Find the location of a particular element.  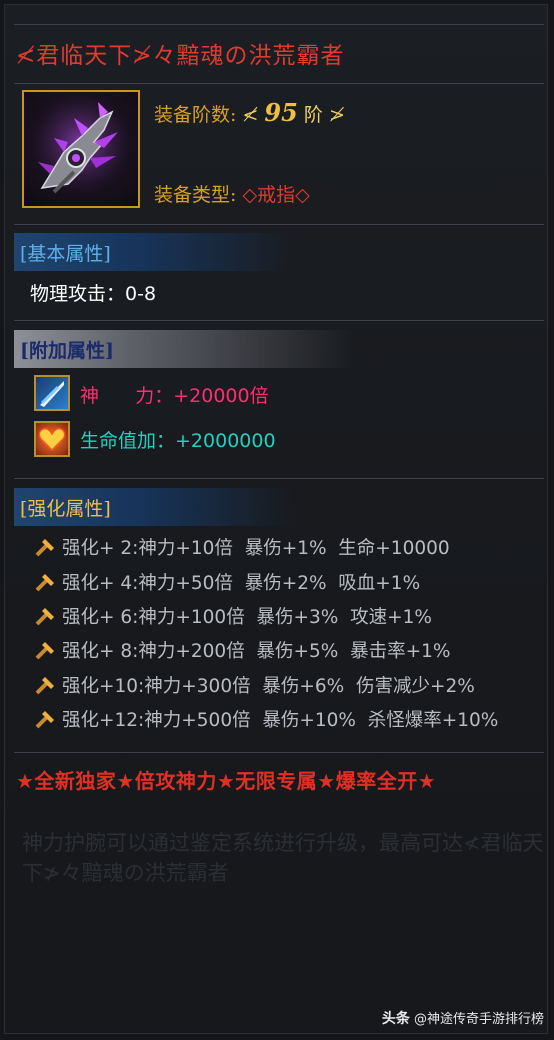

type-value: ◇戒指◇ is located at coordinates (276, 195).